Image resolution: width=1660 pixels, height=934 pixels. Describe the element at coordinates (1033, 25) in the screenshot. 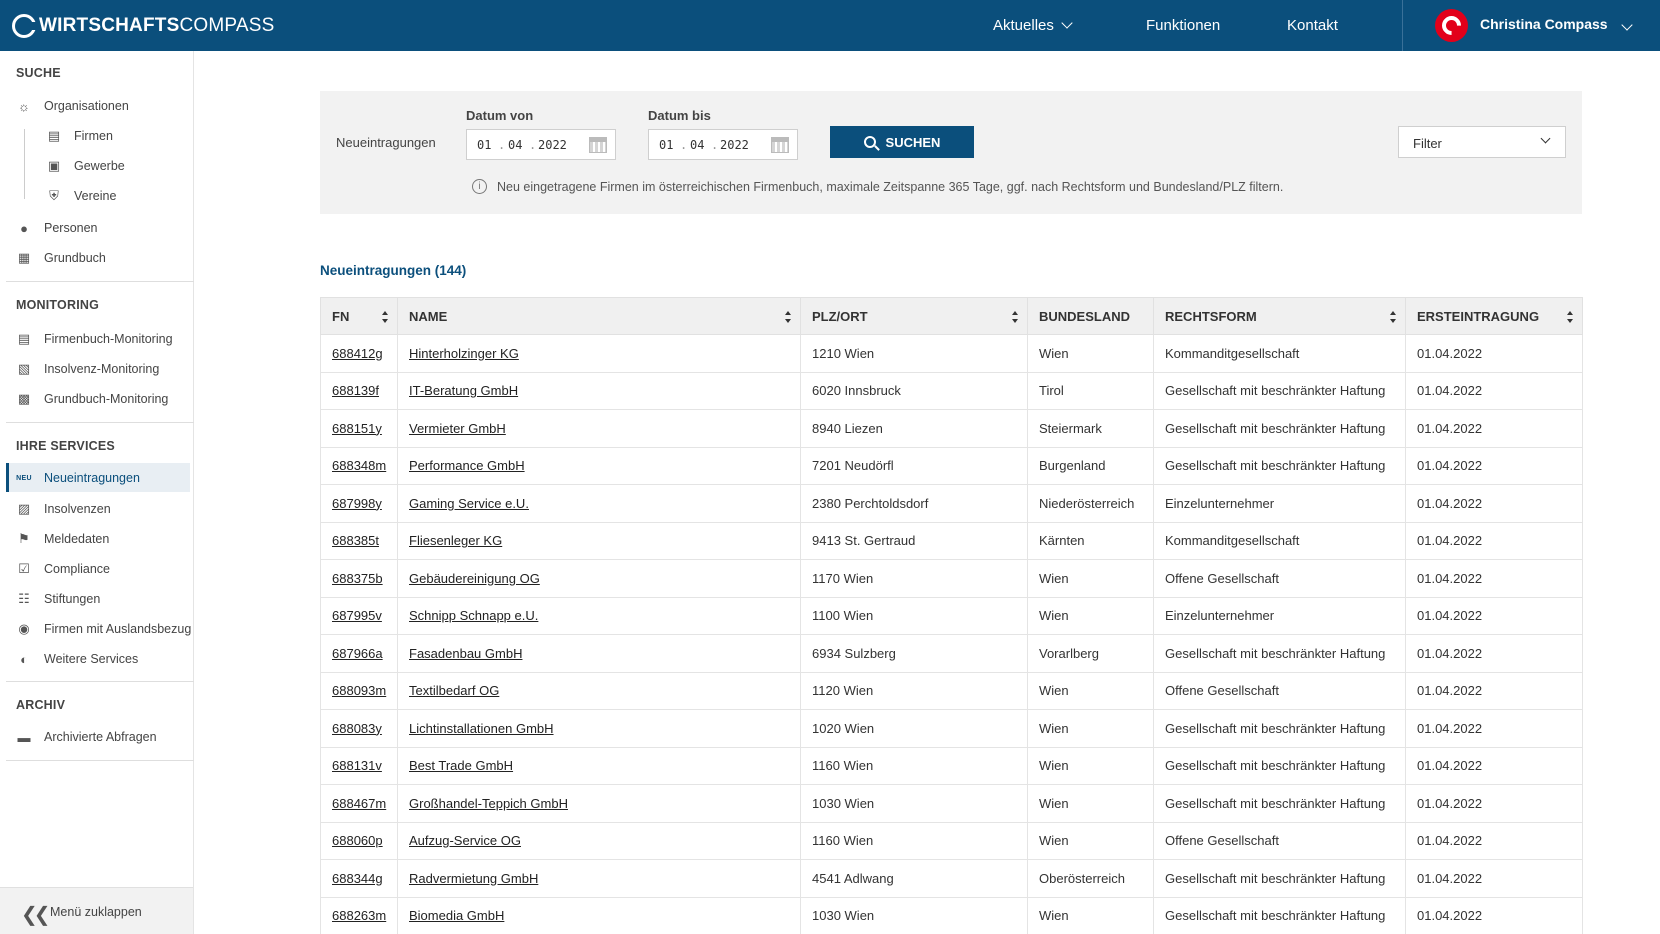

I see `nav-aktuelles: Aktuelles` at that location.